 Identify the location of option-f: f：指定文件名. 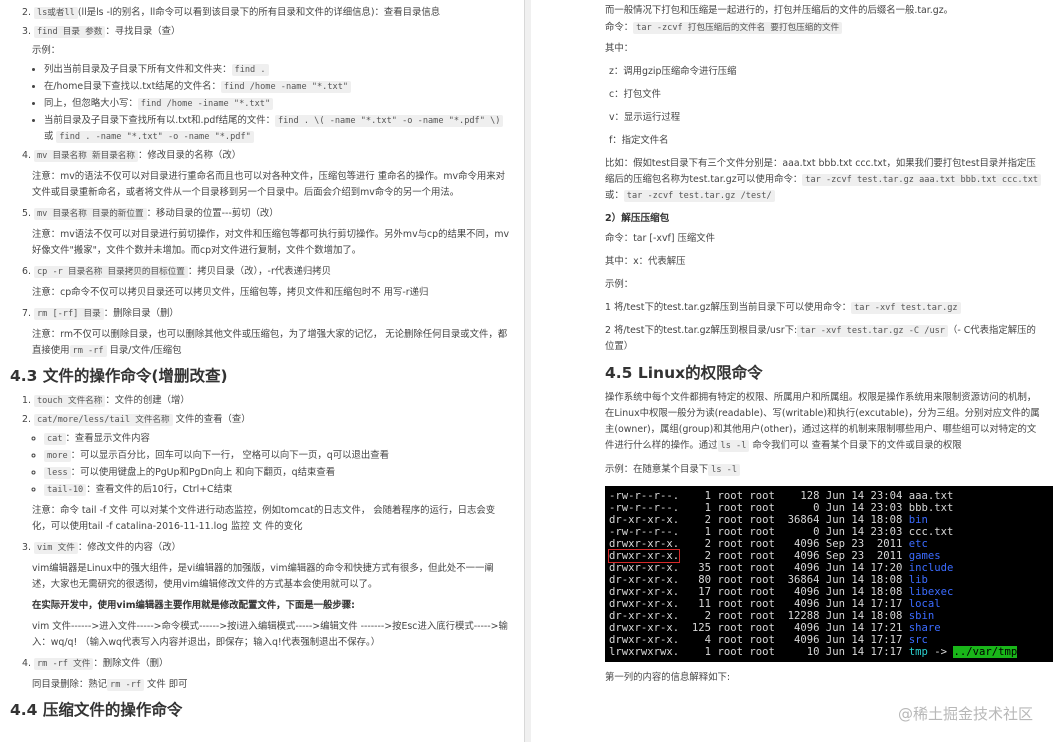
(639, 140).